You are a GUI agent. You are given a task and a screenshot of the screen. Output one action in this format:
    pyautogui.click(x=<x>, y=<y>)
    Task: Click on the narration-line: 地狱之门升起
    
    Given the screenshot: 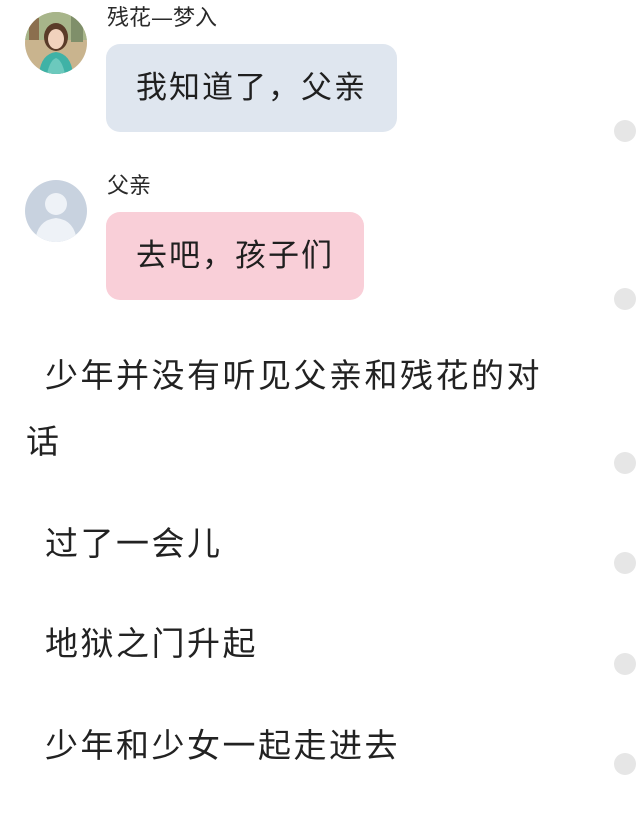 What is the action you would take?
    pyautogui.click(x=151, y=643)
    